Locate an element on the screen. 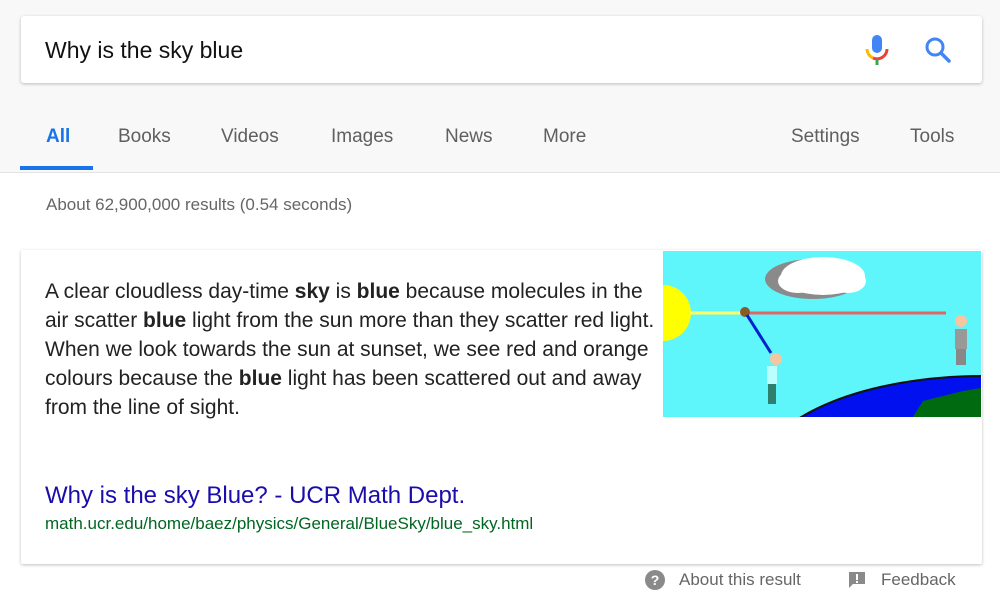 The height and width of the screenshot is (606, 1000). search-button is located at coordinates (938, 50).